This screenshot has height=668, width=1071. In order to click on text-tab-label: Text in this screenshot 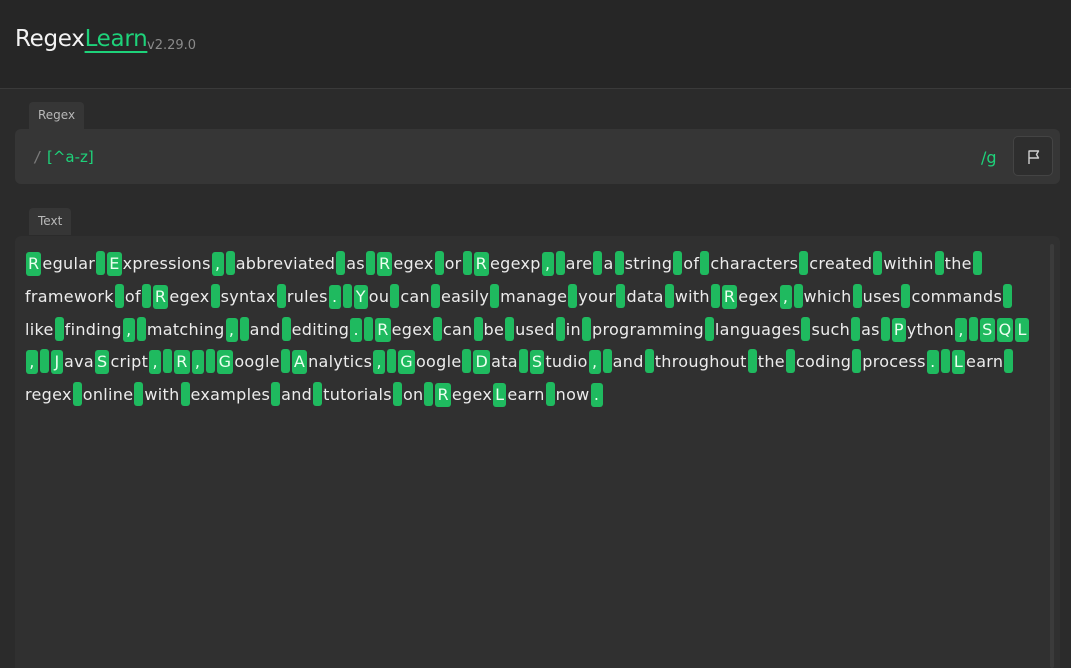, I will do `click(50, 221)`.